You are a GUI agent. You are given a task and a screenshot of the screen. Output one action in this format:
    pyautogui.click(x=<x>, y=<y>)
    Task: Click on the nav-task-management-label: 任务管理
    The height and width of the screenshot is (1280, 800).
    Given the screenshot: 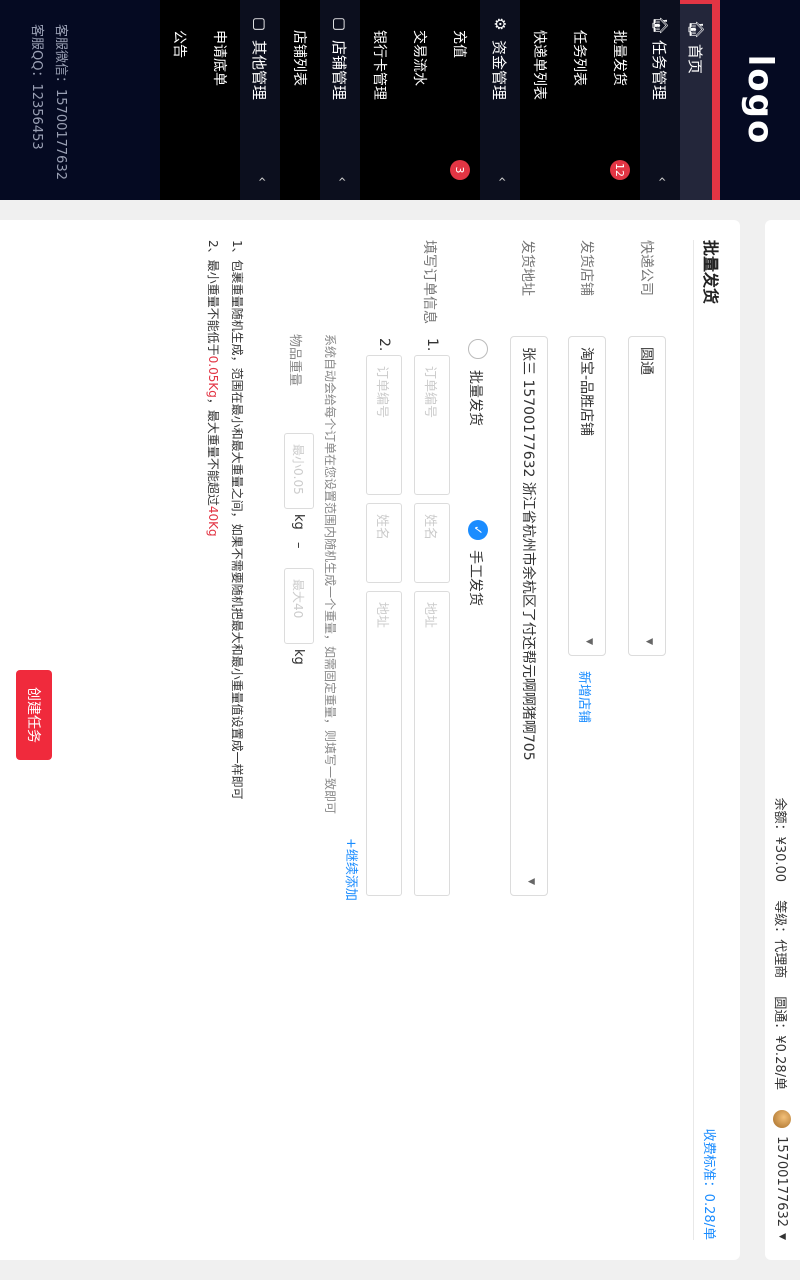 What is the action you would take?
    pyautogui.click(x=659, y=70)
    